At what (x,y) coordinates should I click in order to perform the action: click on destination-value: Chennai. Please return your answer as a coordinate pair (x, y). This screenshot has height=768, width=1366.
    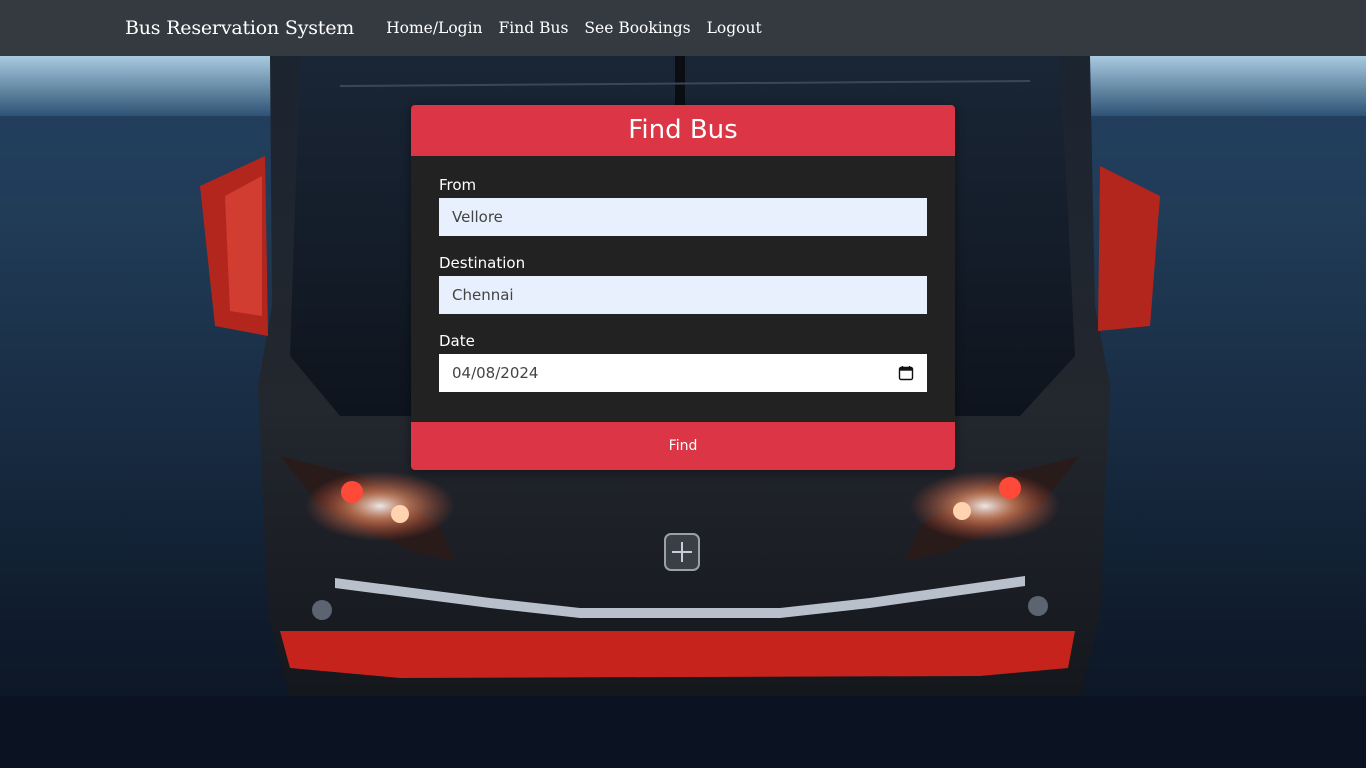
    Looking at the image, I should click on (483, 295).